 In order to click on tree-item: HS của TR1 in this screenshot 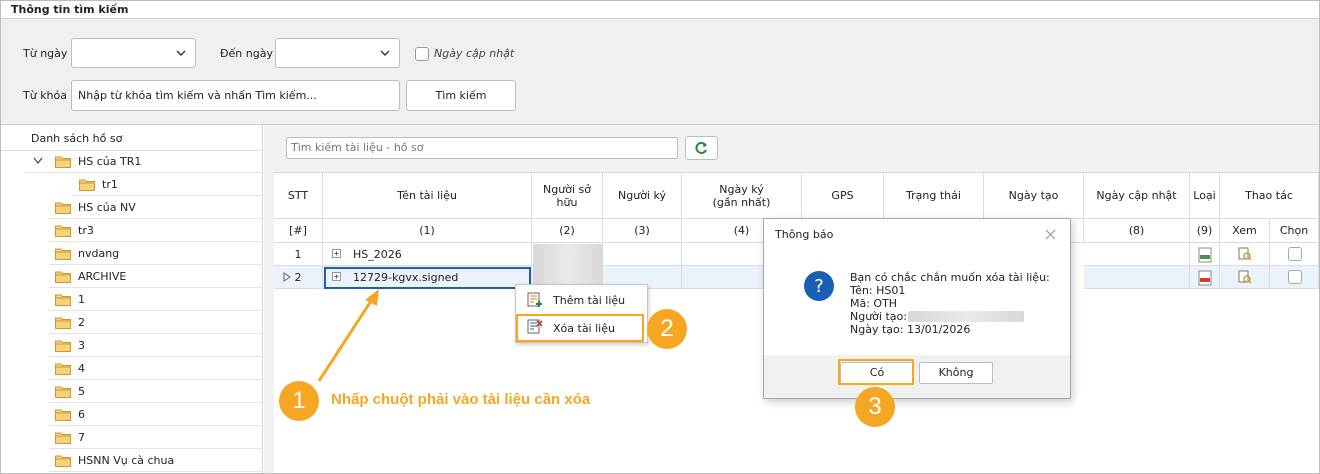, I will do `click(144, 162)`.